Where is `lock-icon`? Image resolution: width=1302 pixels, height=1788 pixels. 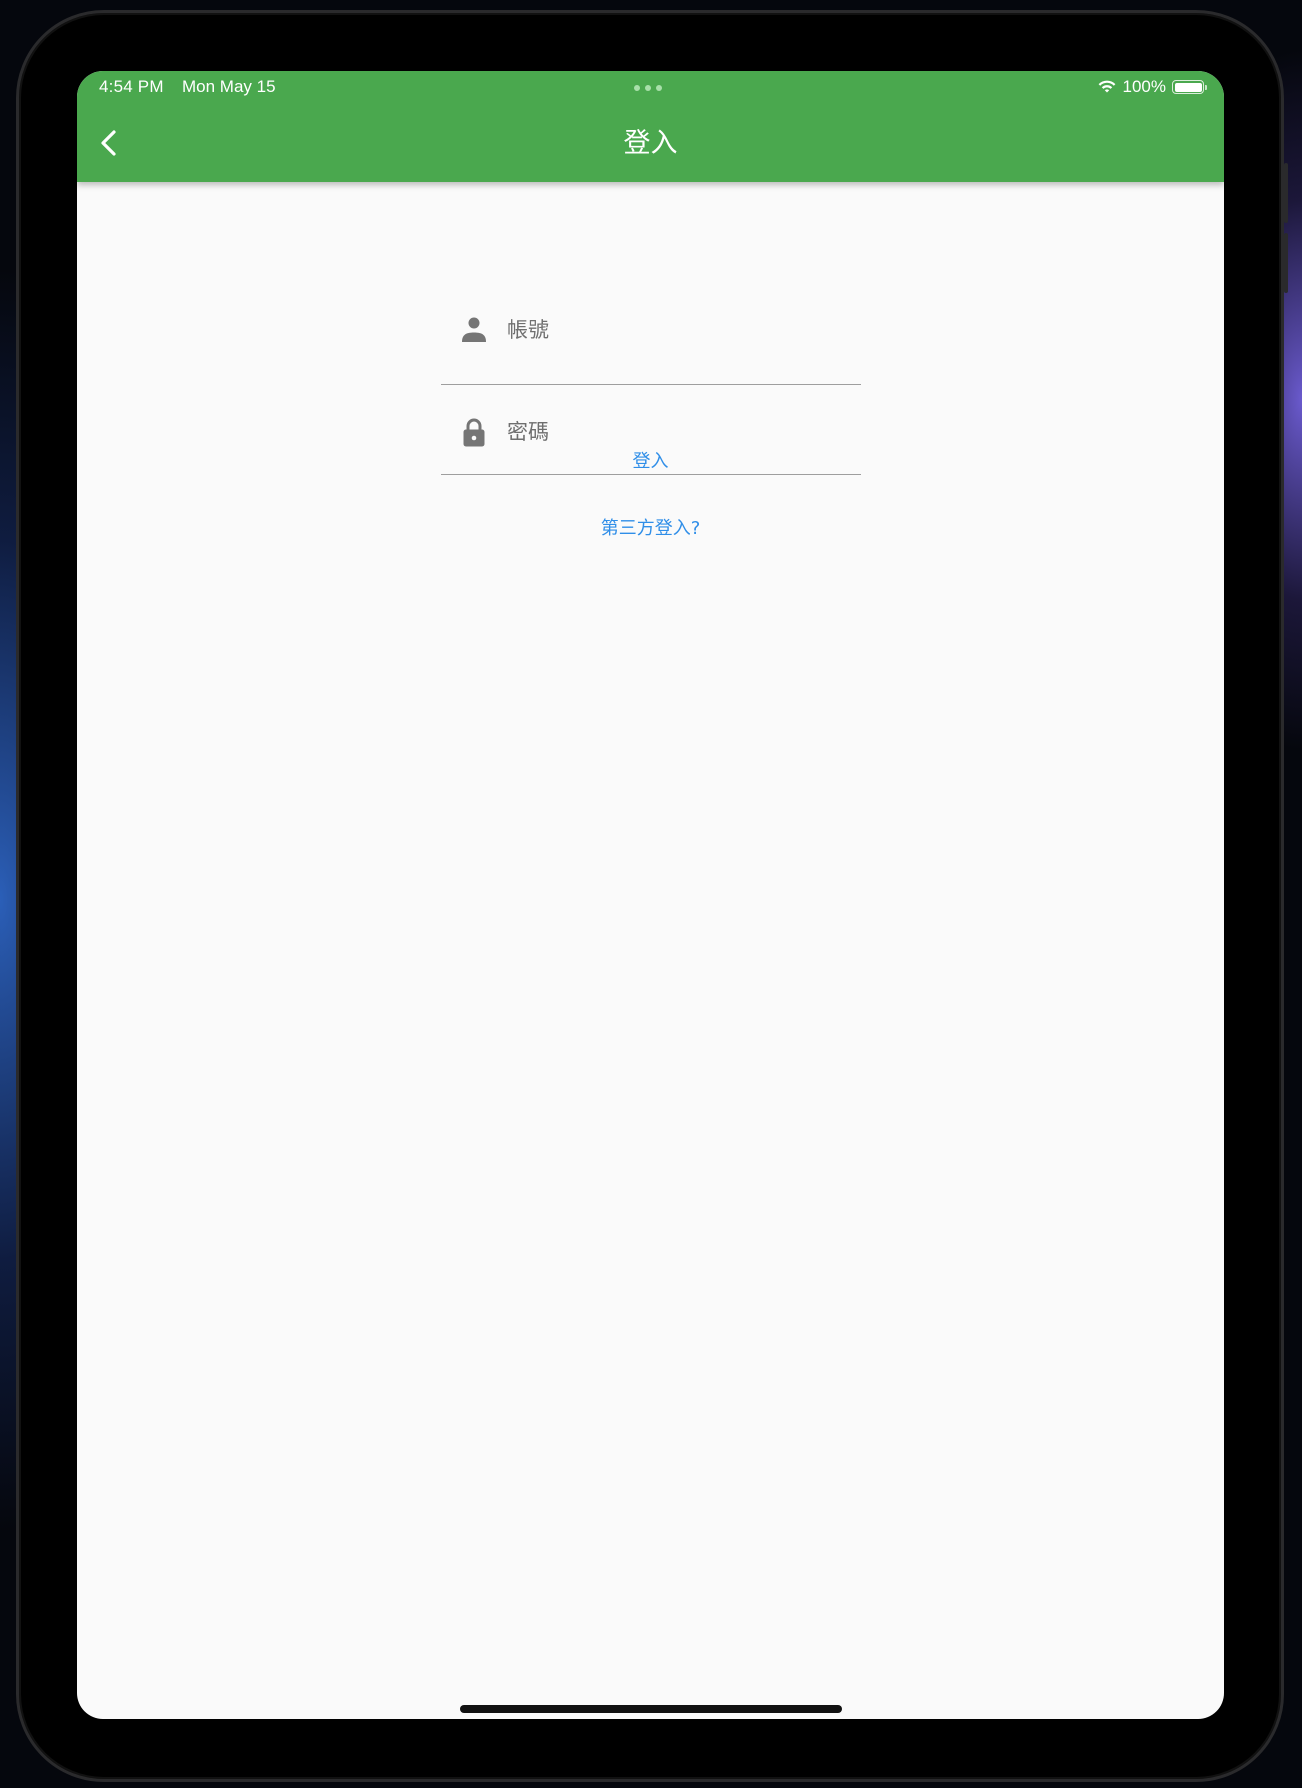 lock-icon is located at coordinates (474, 432).